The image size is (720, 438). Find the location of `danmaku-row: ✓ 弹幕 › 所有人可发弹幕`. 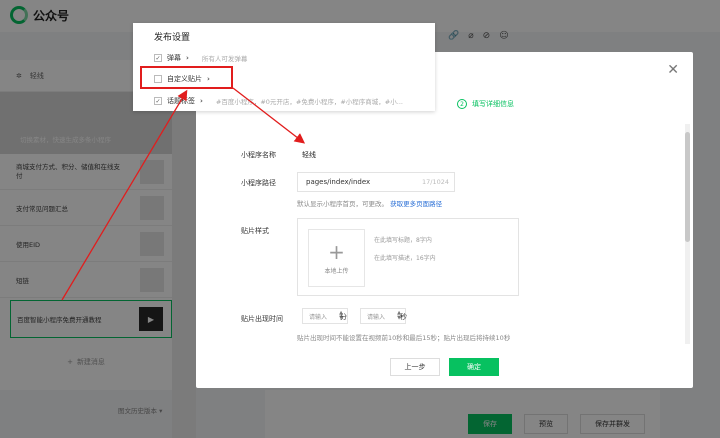

danmaku-row: ✓ 弹幕 › 所有人可发弹幕 is located at coordinates (200, 58).